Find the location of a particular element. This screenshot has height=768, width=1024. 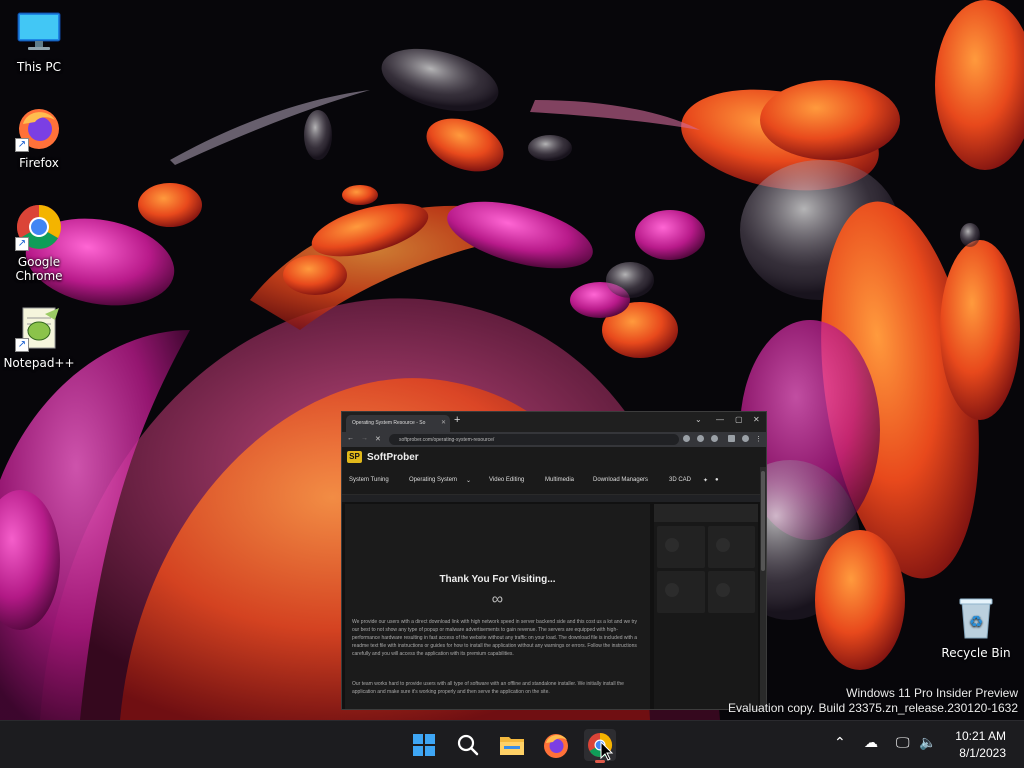

taskbar-file-explorer is located at coordinates (512, 745).